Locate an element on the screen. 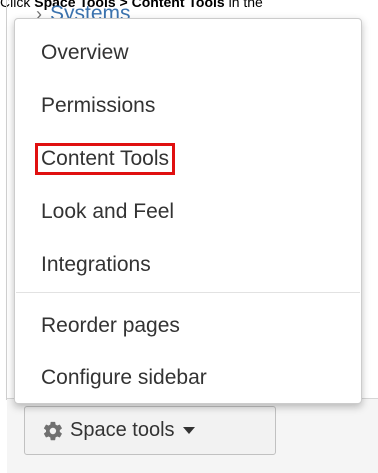 Image resolution: width=378 pixels, height=473 pixels. menu-item-permissions: Permissions is located at coordinates (98, 106).